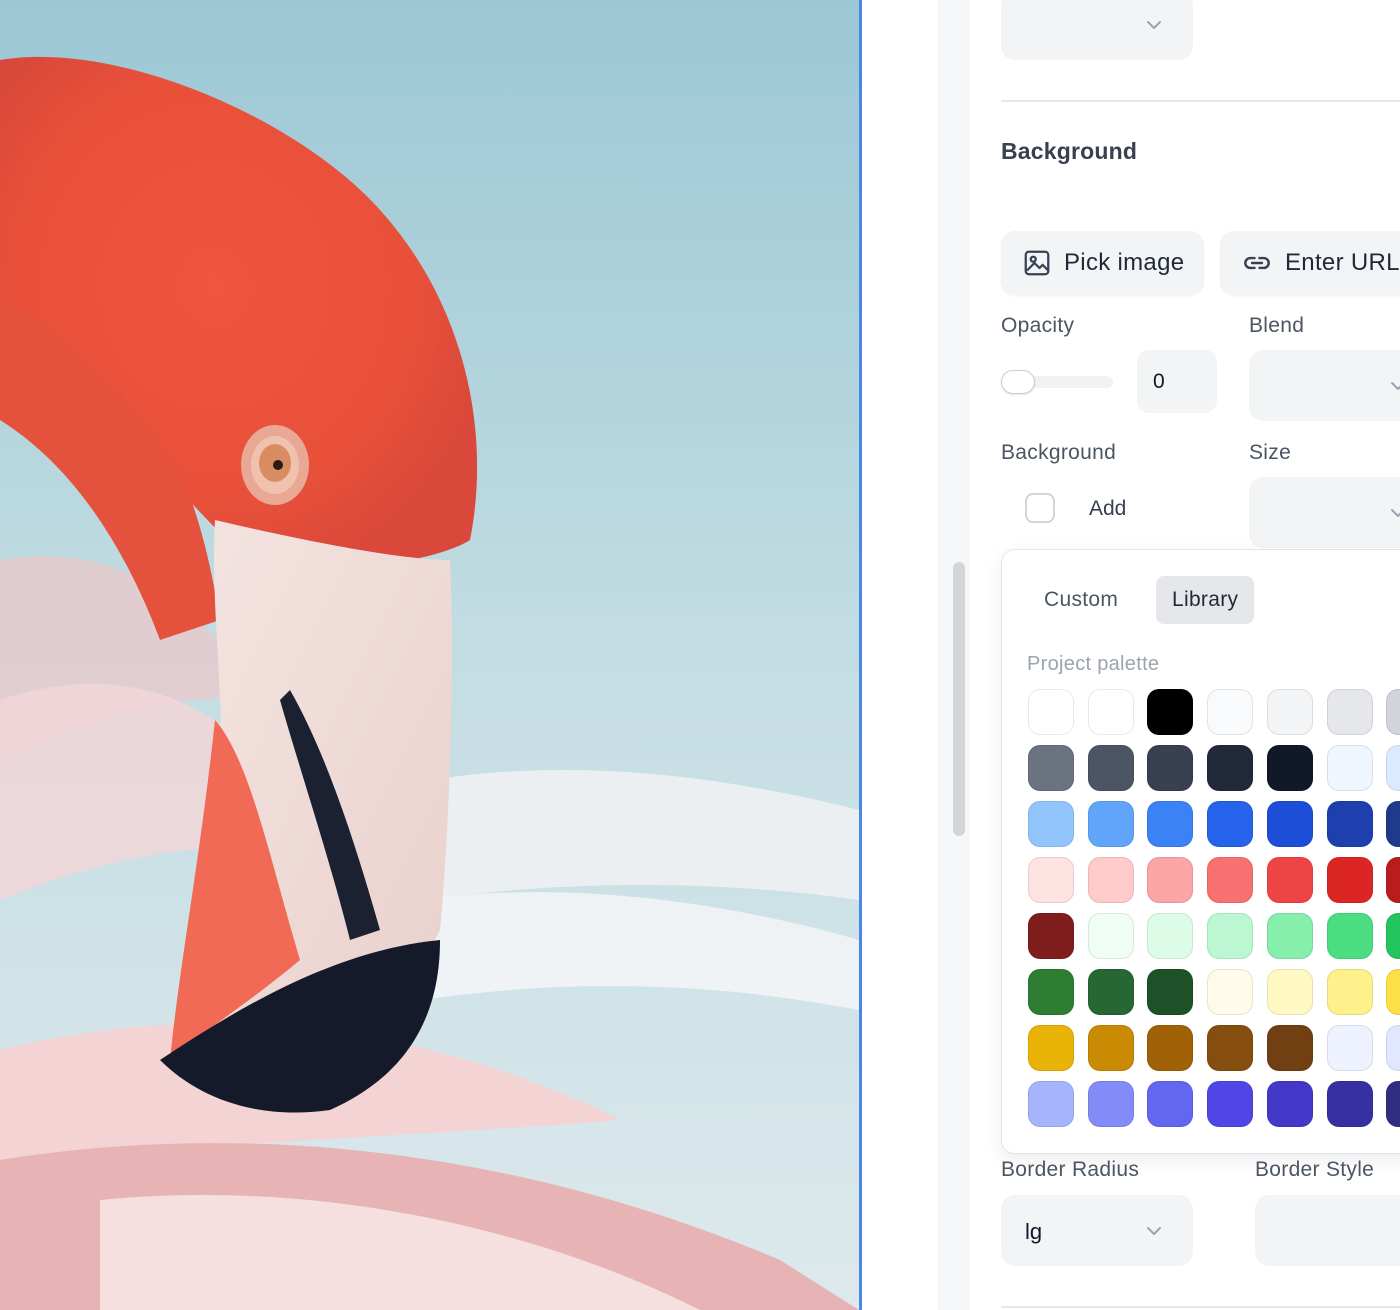 The height and width of the screenshot is (1310, 1400). I want to click on link-icon, so click(1257, 263).